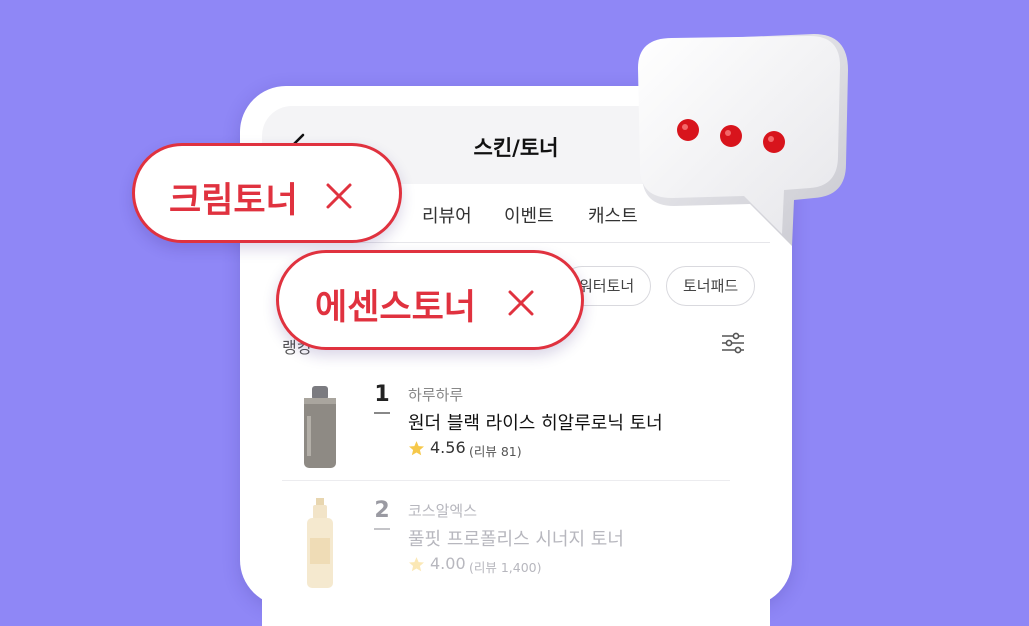 This screenshot has height=626, width=1029. Describe the element at coordinates (733, 343) in the screenshot. I see `filter-sliders-icon` at that location.